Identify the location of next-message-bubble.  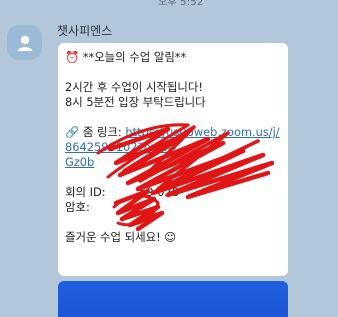
(173, 299).